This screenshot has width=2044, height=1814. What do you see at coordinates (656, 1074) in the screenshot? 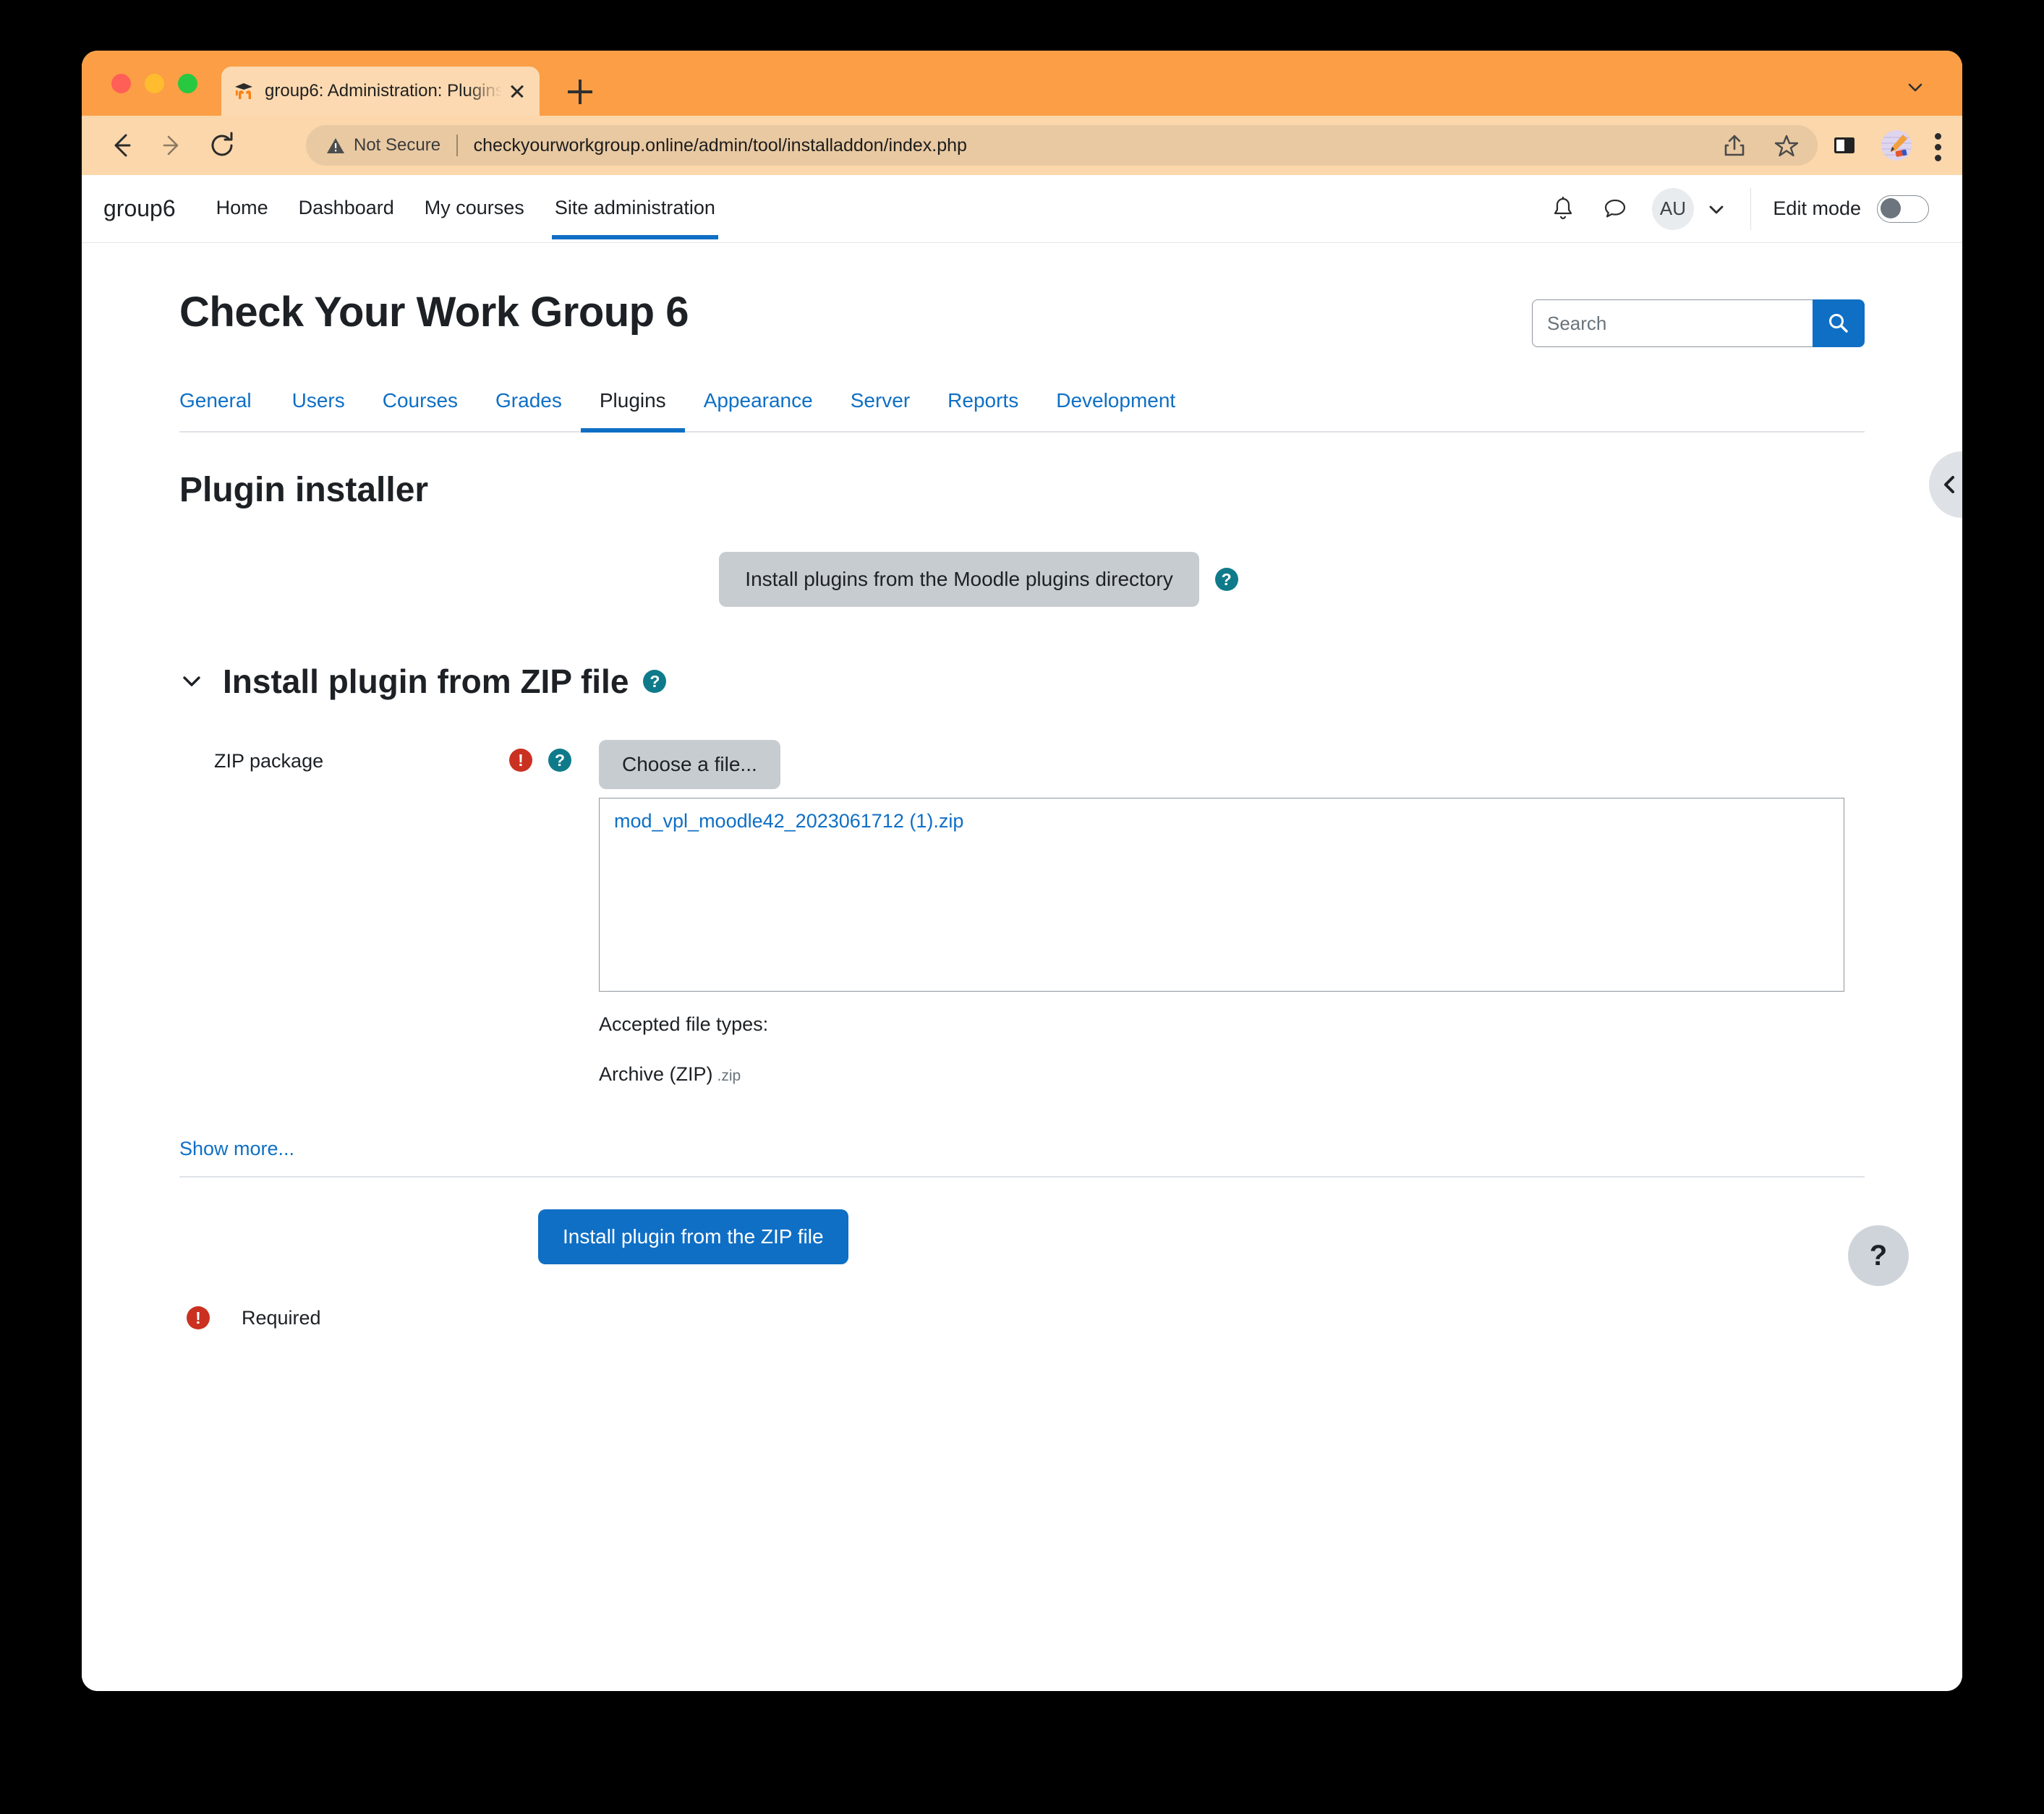
I see `accepted-type-name: Archive (ZIP)` at bounding box center [656, 1074].